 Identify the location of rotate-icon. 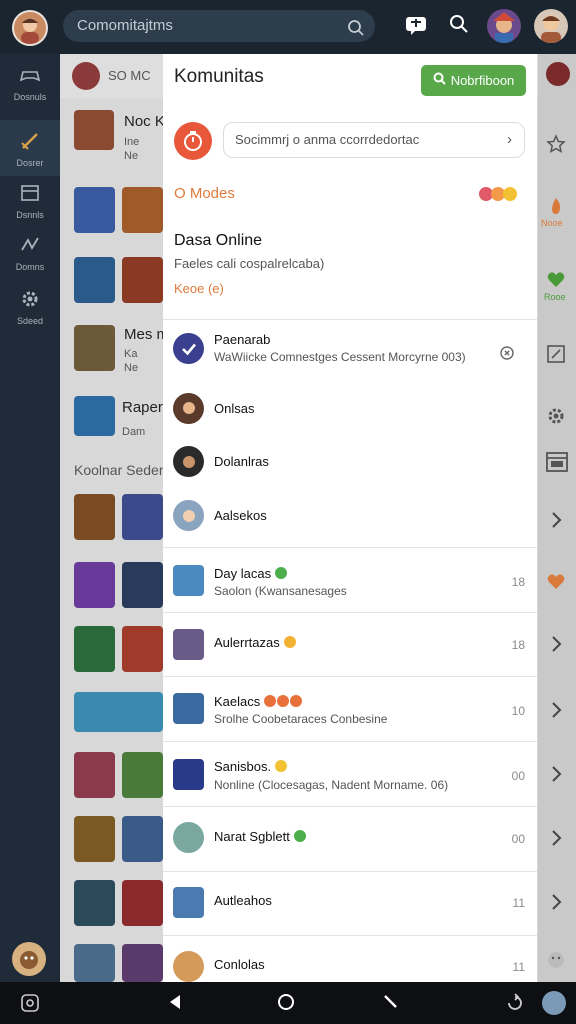
(515, 1005).